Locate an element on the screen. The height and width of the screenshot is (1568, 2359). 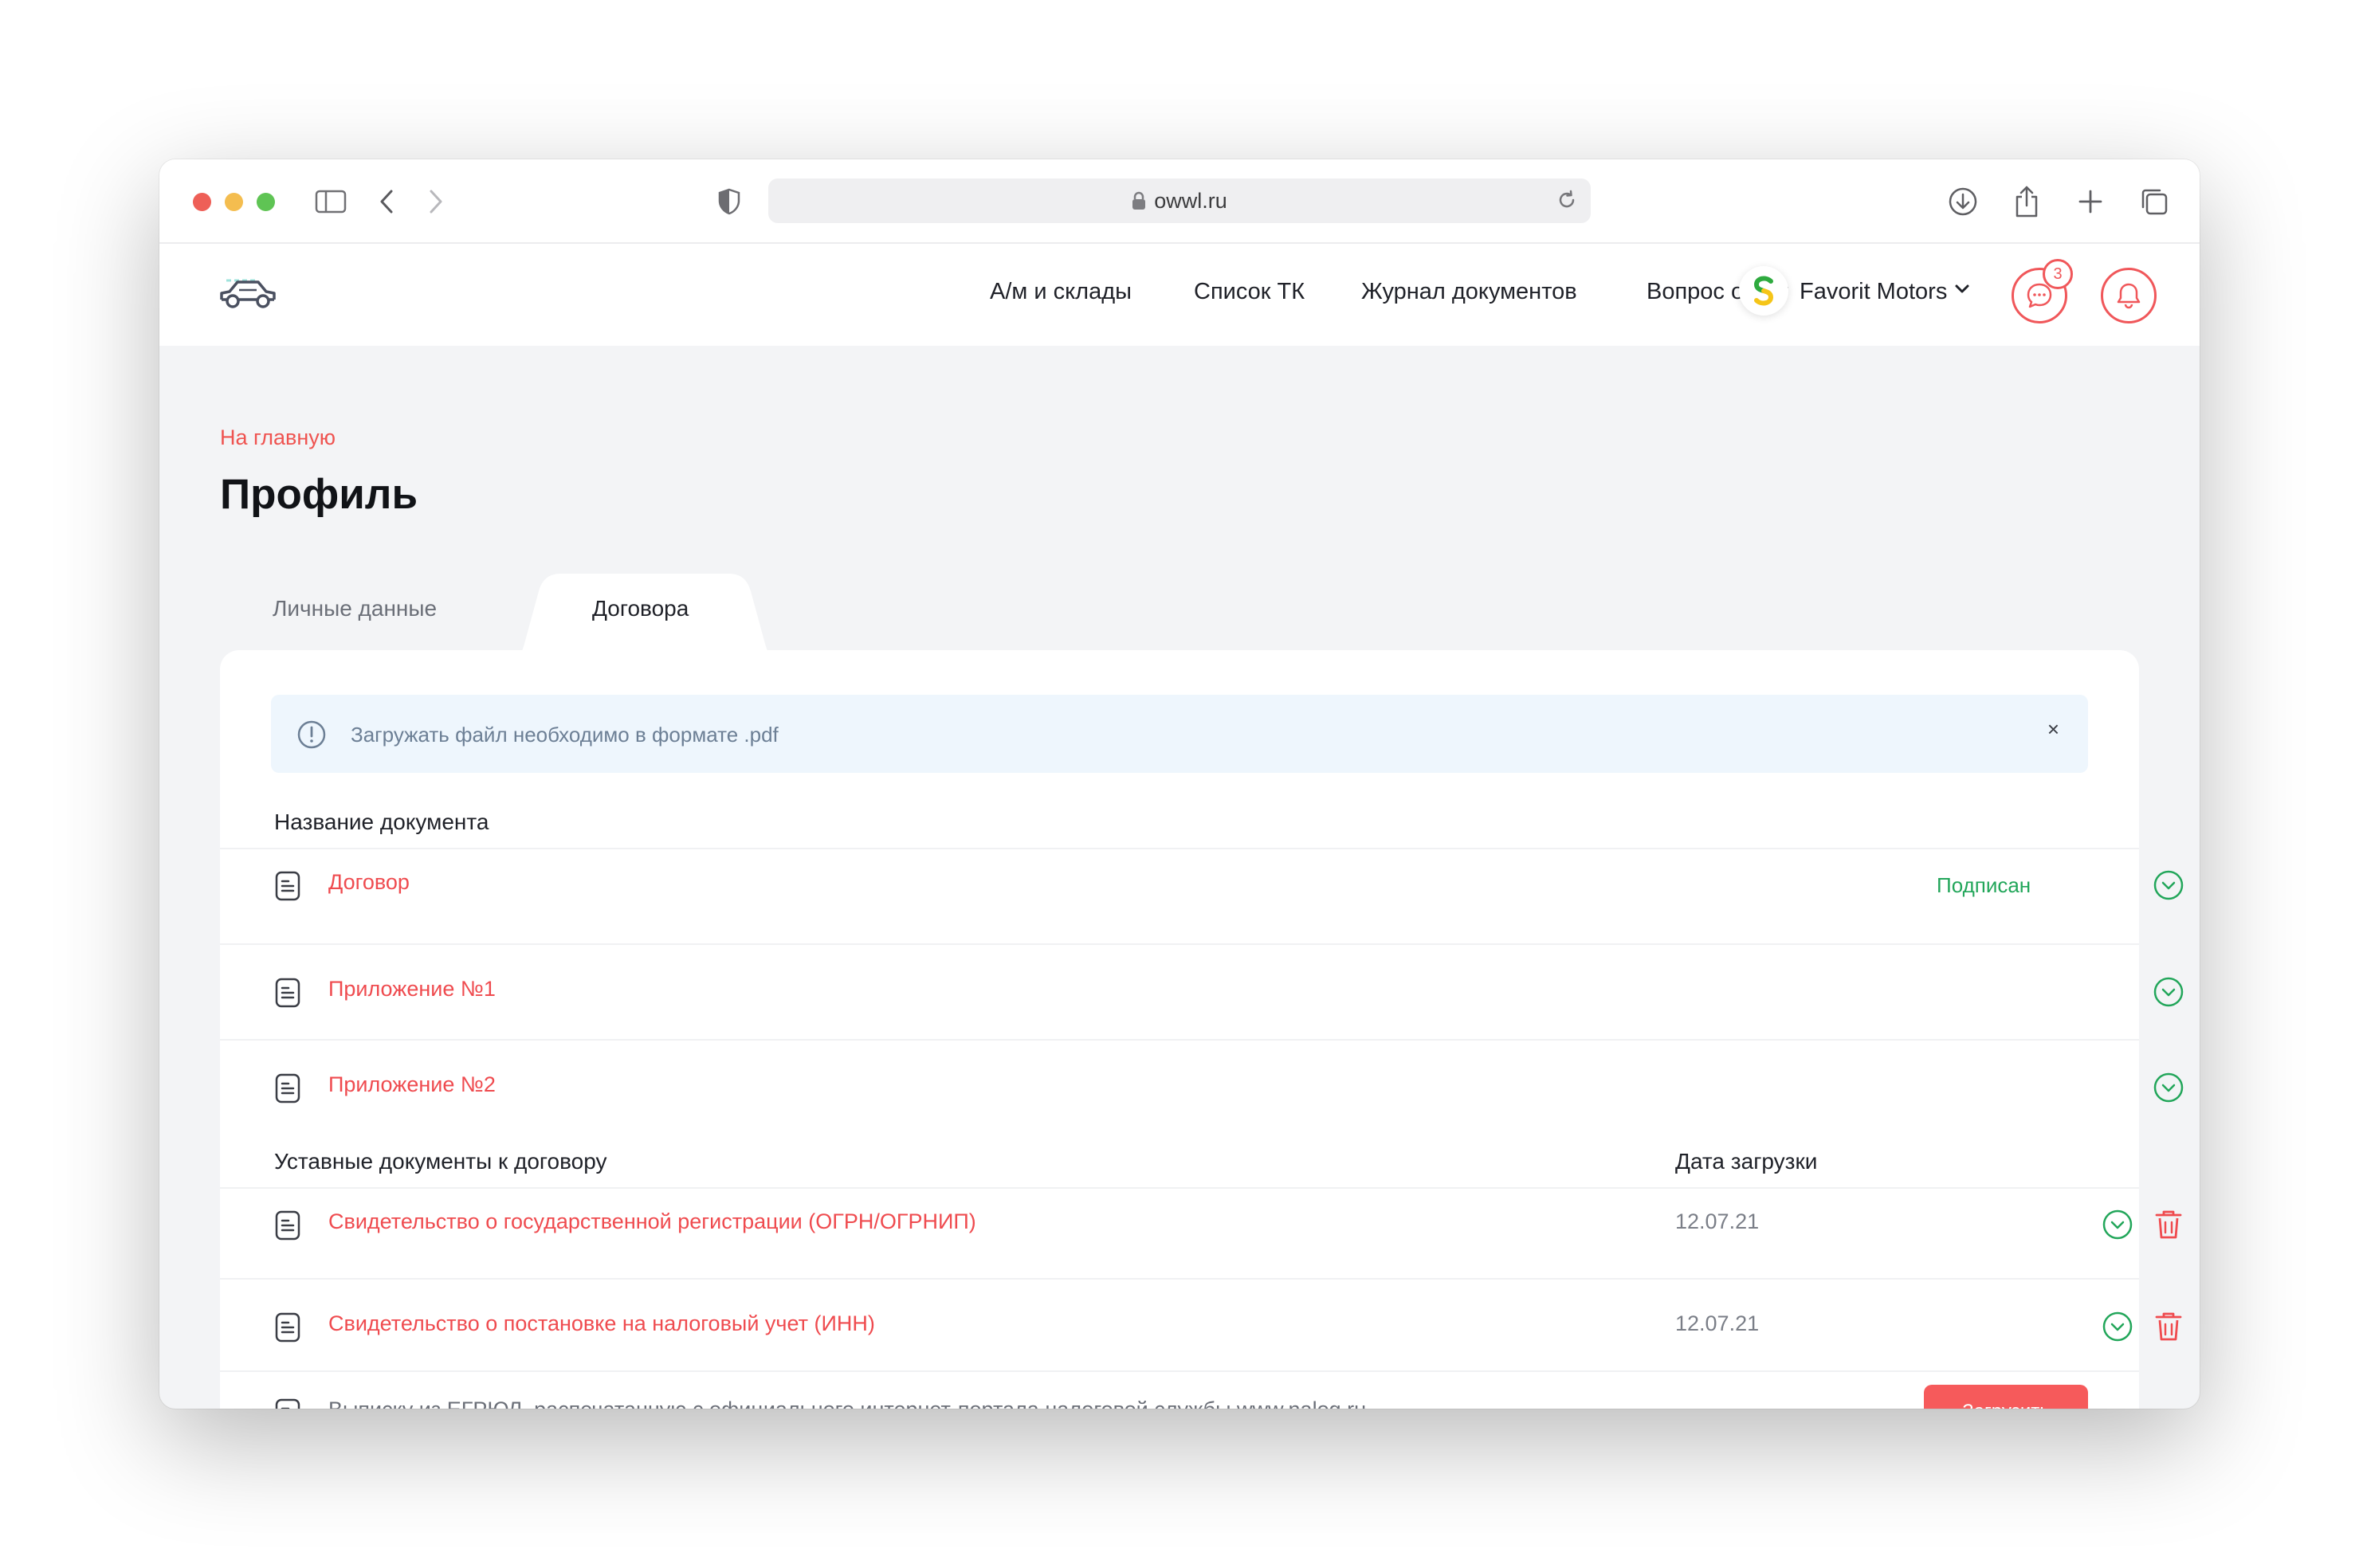
tab-personal-data: Личные данные is located at coordinates (355, 608).